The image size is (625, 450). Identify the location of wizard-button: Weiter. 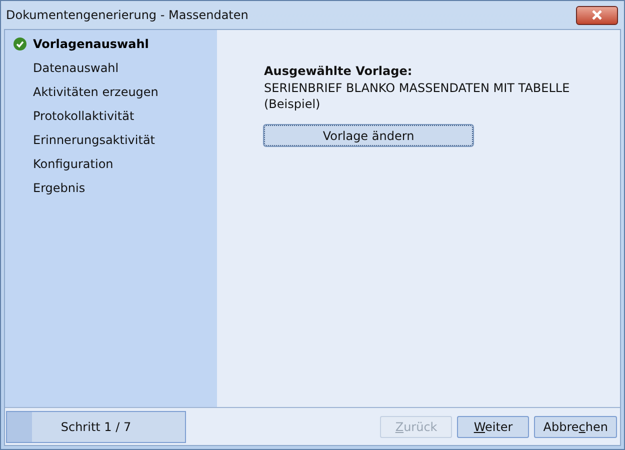
(493, 427).